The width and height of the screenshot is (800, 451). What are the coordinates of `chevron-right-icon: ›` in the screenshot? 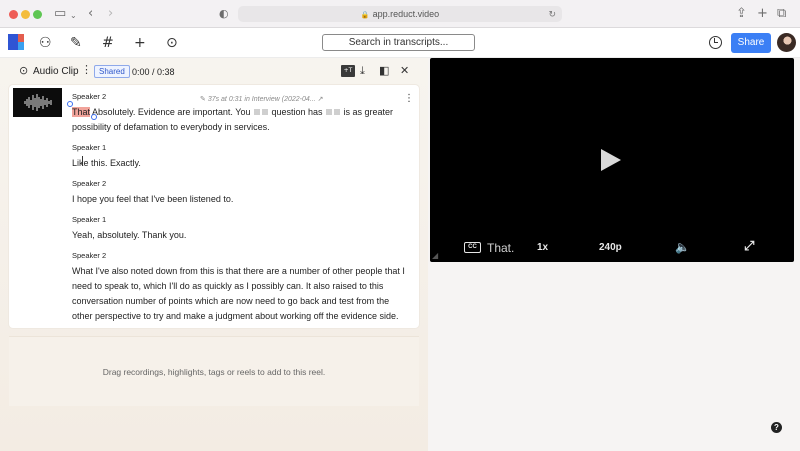 It's located at (110, 14).